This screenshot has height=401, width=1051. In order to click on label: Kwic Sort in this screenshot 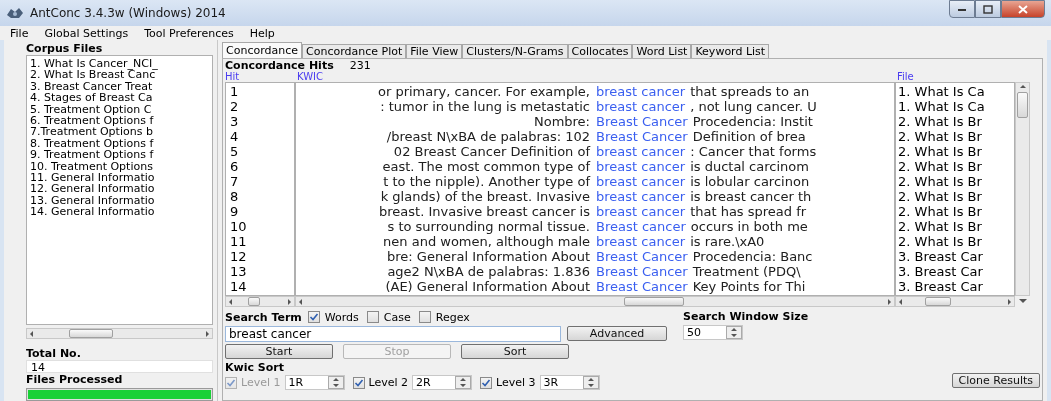, I will do `click(255, 367)`.